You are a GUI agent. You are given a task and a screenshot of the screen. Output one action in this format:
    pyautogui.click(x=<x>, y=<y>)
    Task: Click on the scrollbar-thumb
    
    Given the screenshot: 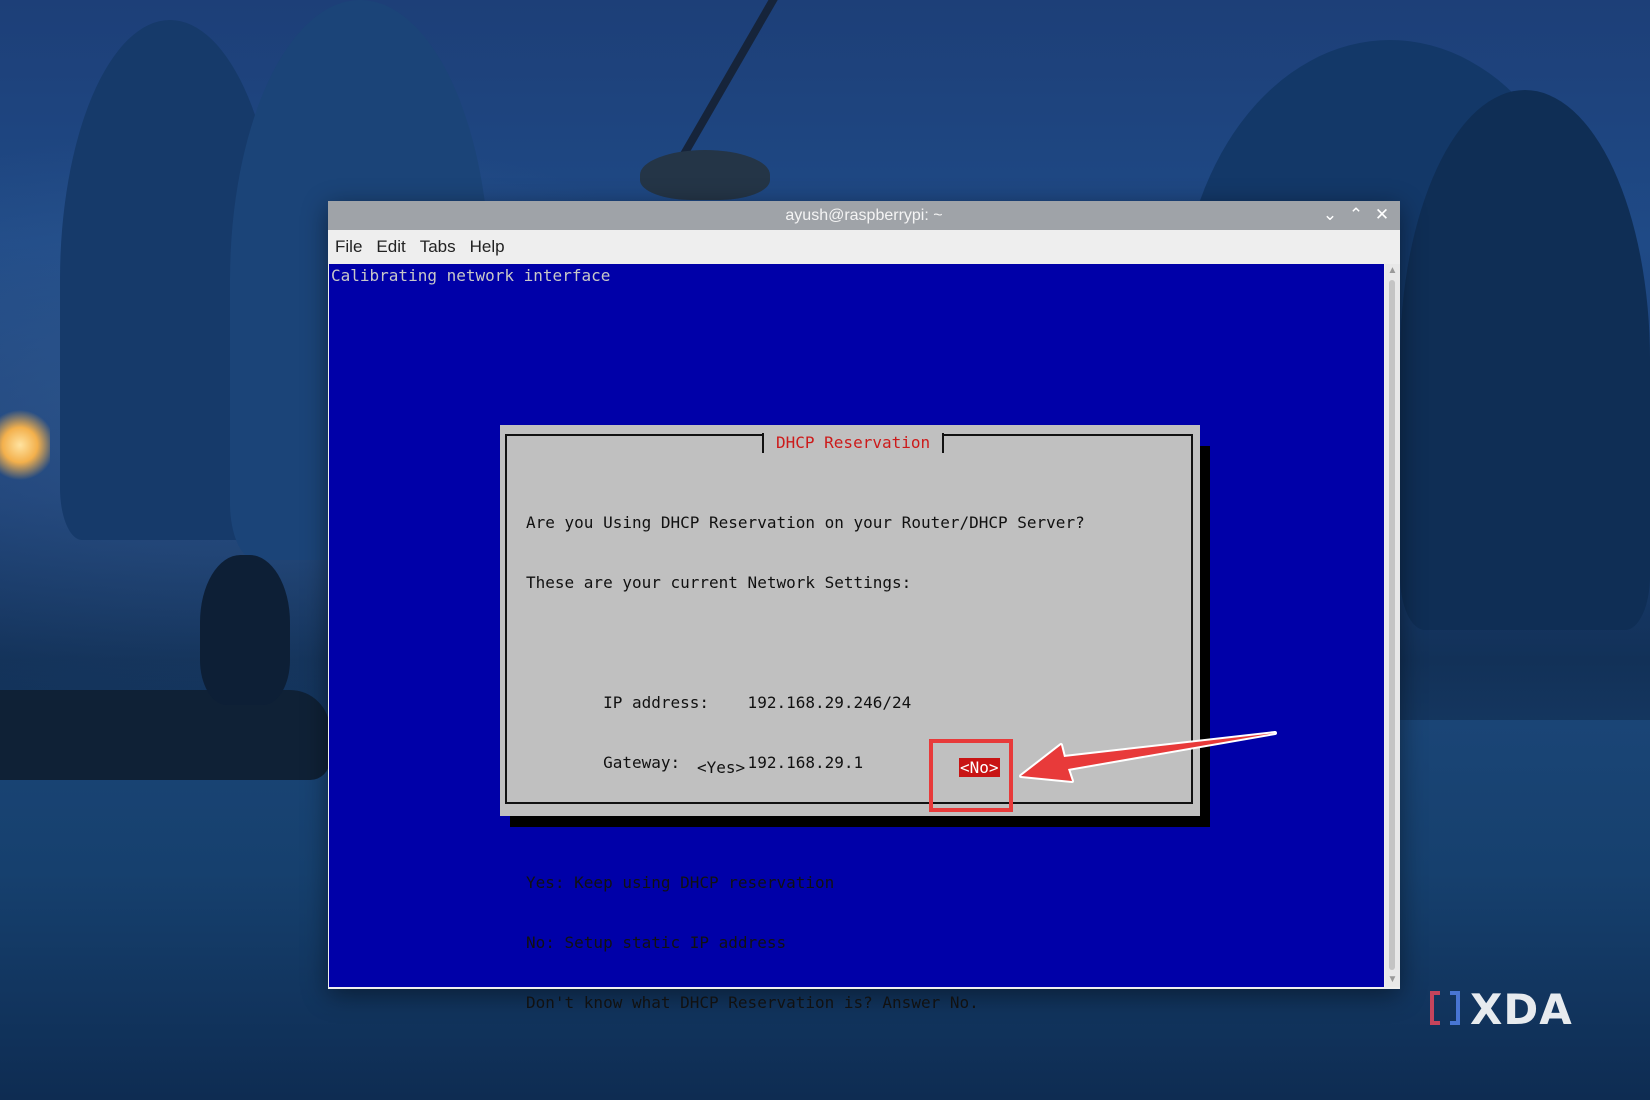 What is the action you would take?
    pyautogui.click(x=1392, y=625)
    